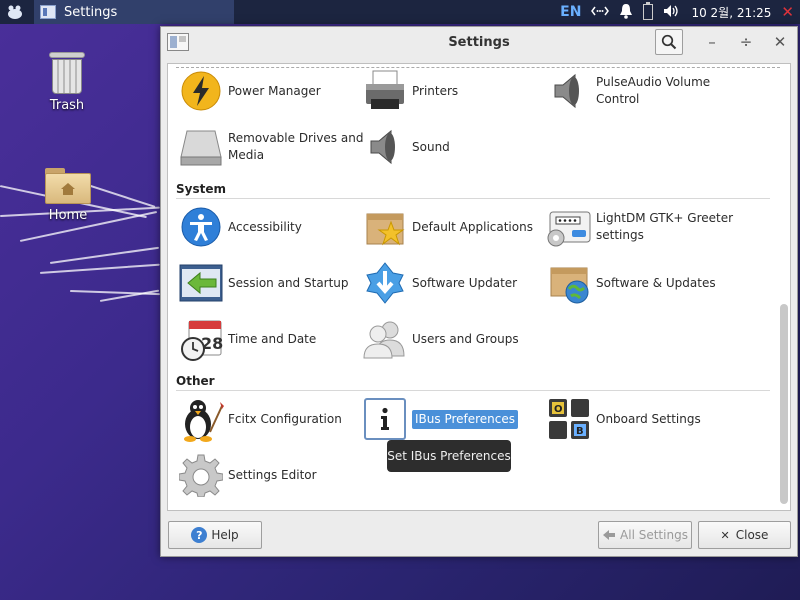  Describe the element at coordinates (465, 282) in the screenshot. I see `settings-item-label: Software Updater` at that location.